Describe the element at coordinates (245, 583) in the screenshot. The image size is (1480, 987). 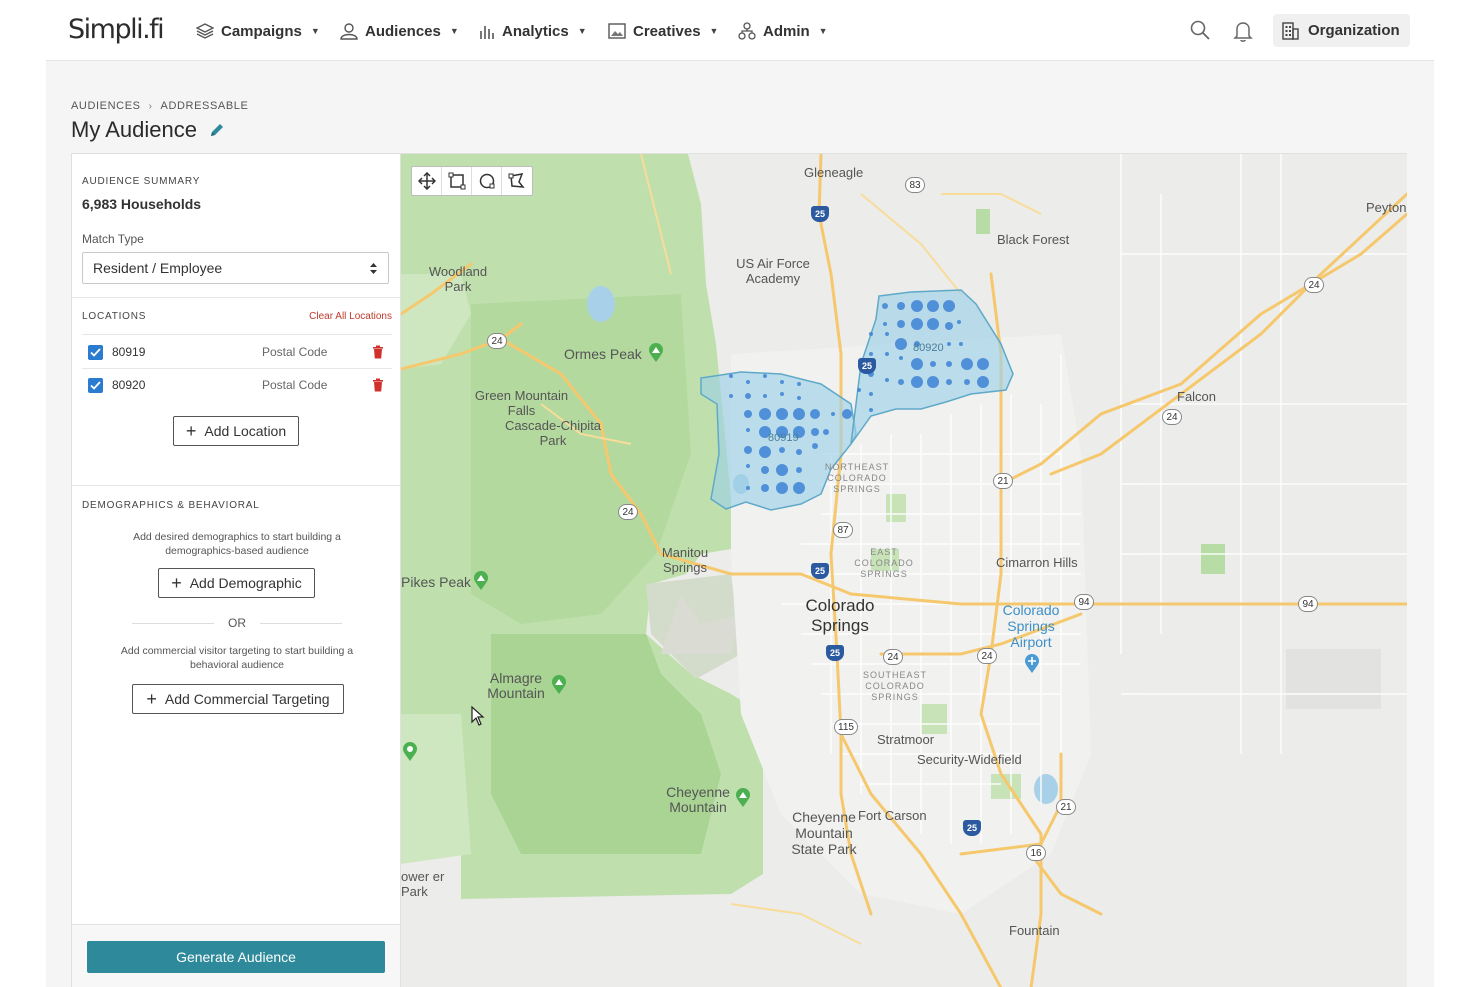
I see `add-demographic-label: Add Demographic` at that location.